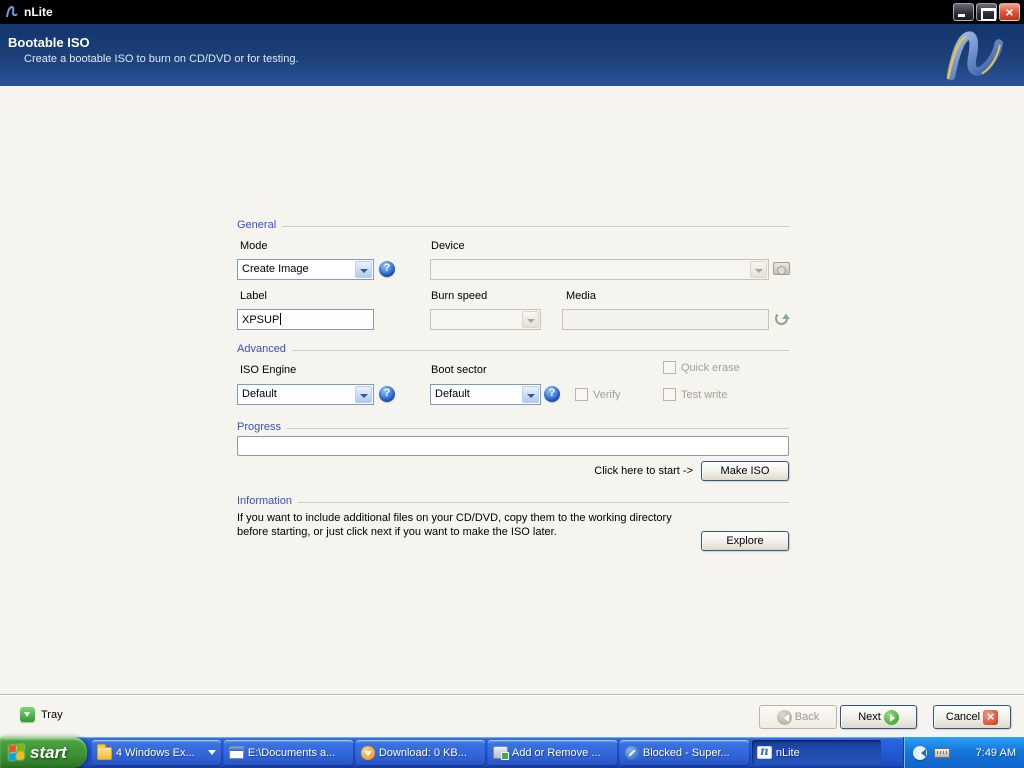 This screenshot has width=1024, height=768. Describe the element at coordinates (52, 714) in the screenshot. I see `tray-button-label: Tray` at that location.